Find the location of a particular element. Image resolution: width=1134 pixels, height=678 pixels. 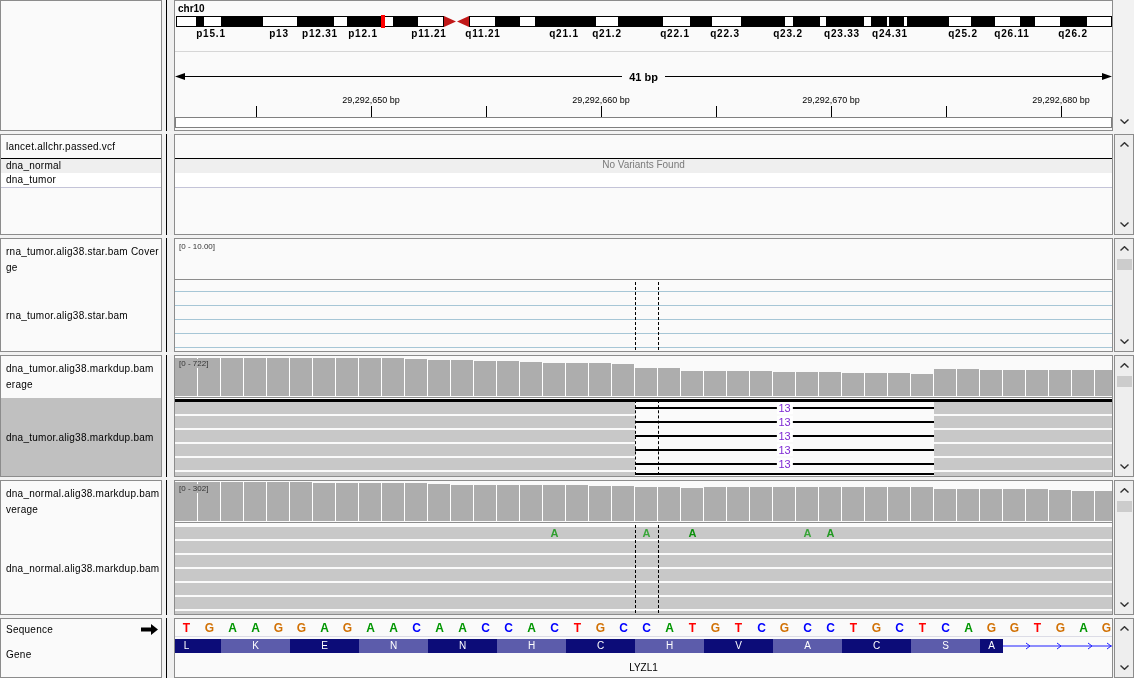

center-line is located at coordinates (658, 316).